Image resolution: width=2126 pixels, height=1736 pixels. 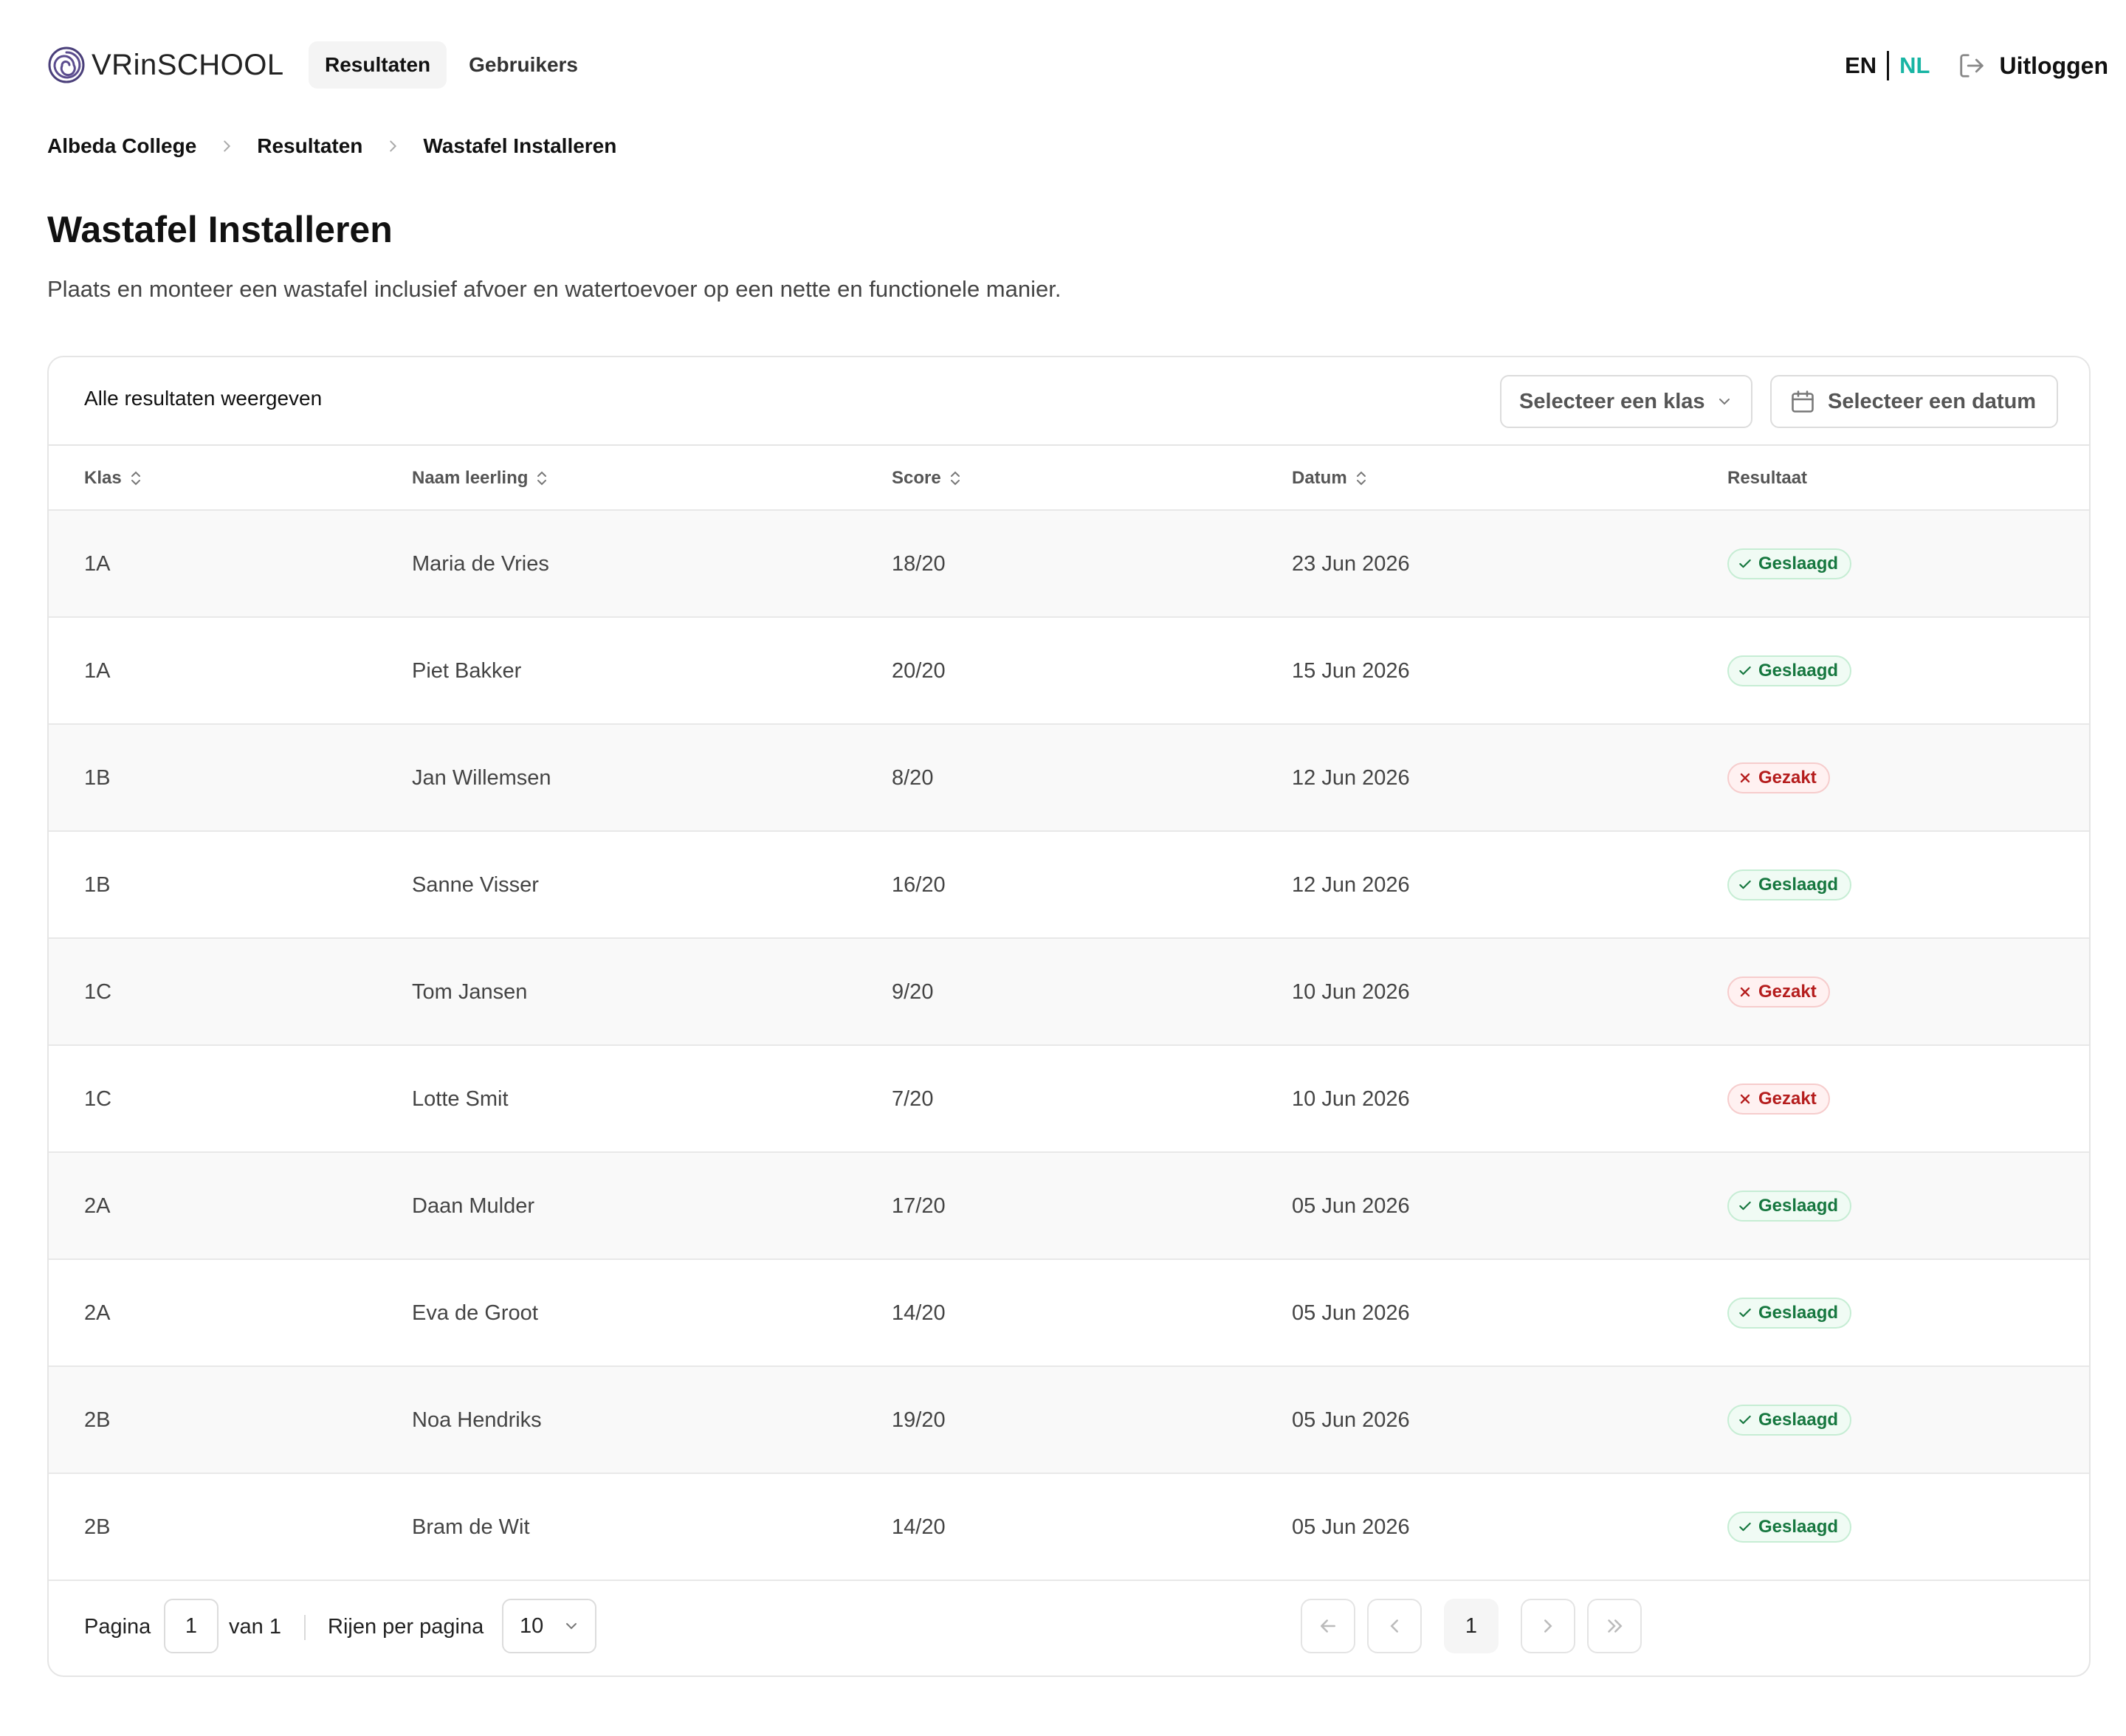 I want to click on column-header-naam: Naam leerling, so click(x=480, y=478).